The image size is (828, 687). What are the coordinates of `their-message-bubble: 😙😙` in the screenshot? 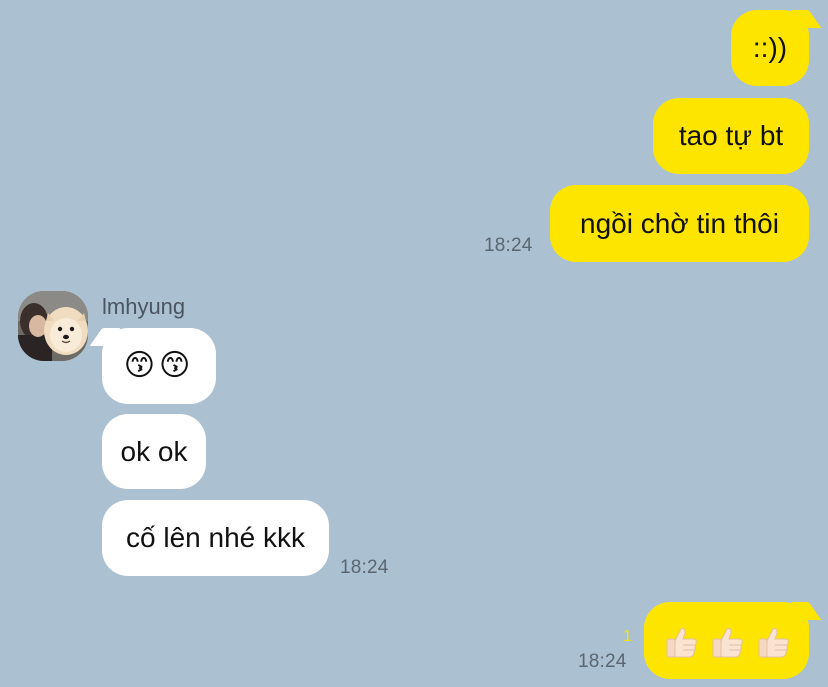 It's located at (159, 366).